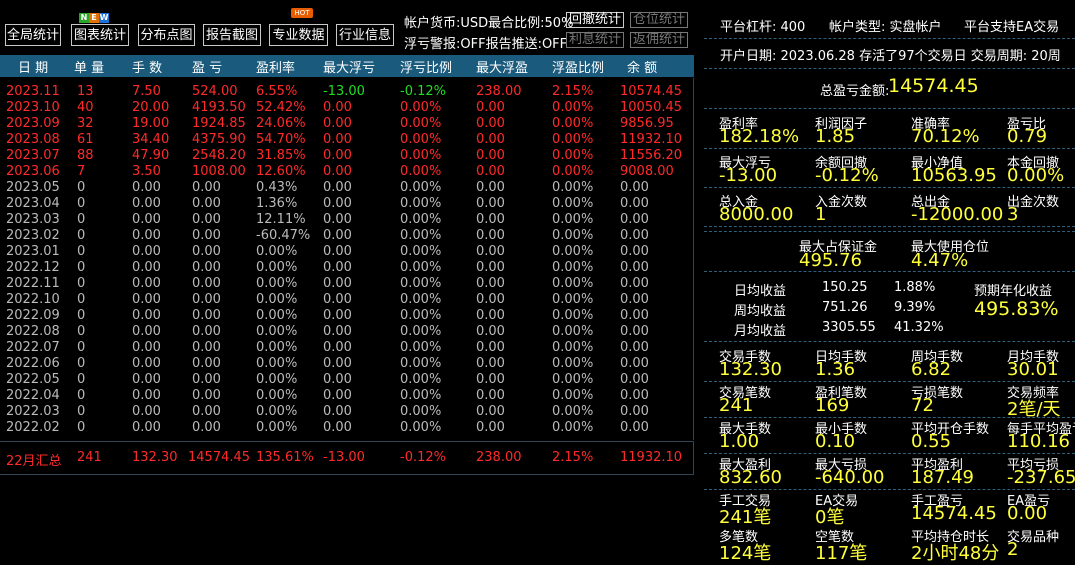 The width and height of the screenshot is (1075, 565). Describe the element at coordinates (1016, 309) in the screenshot. I see `annual-return-value: 495.83%` at that location.